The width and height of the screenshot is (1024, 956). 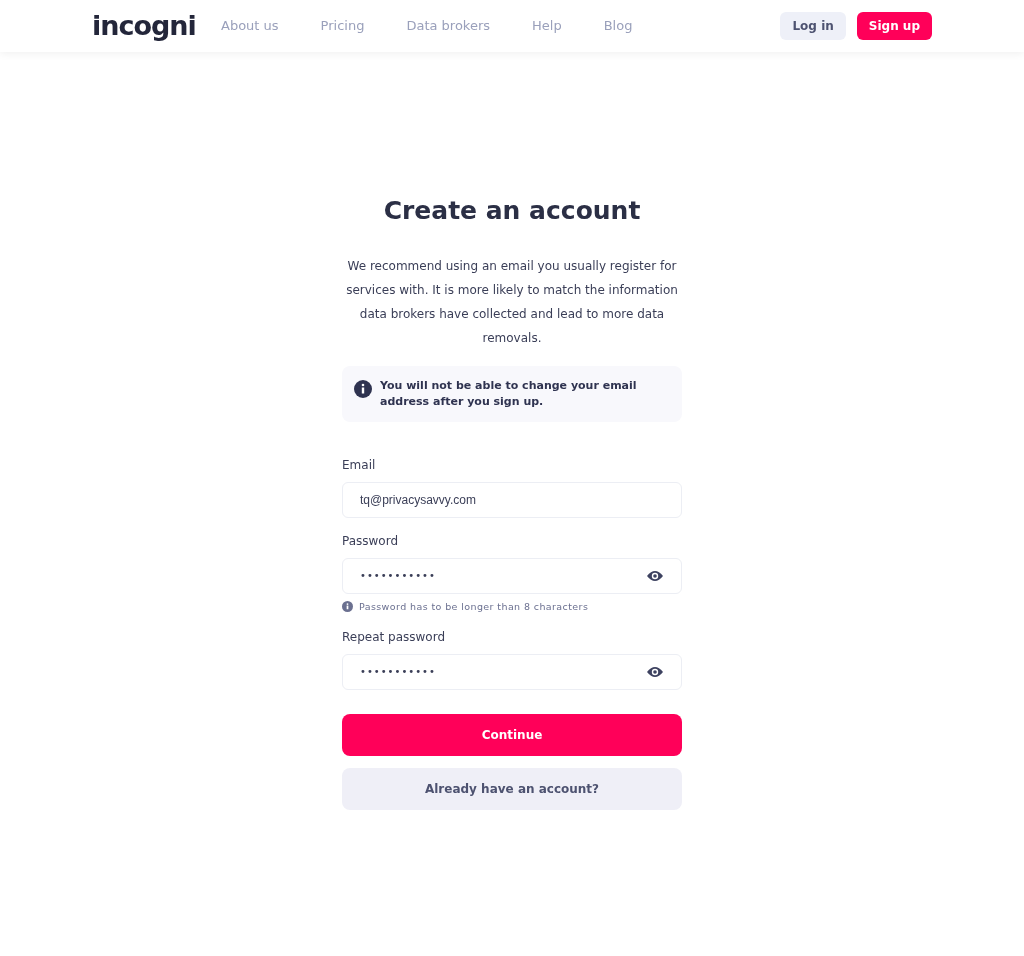 What do you see at coordinates (474, 606) in the screenshot?
I see `hint-text: Password has to be longer than 8 characters` at bounding box center [474, 606].